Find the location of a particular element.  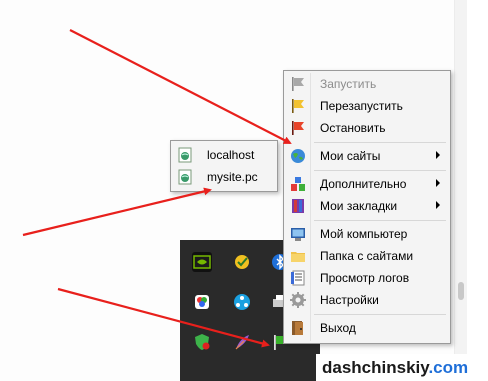

menu-item-settings: Настройки is located at coordinates (367, 300).